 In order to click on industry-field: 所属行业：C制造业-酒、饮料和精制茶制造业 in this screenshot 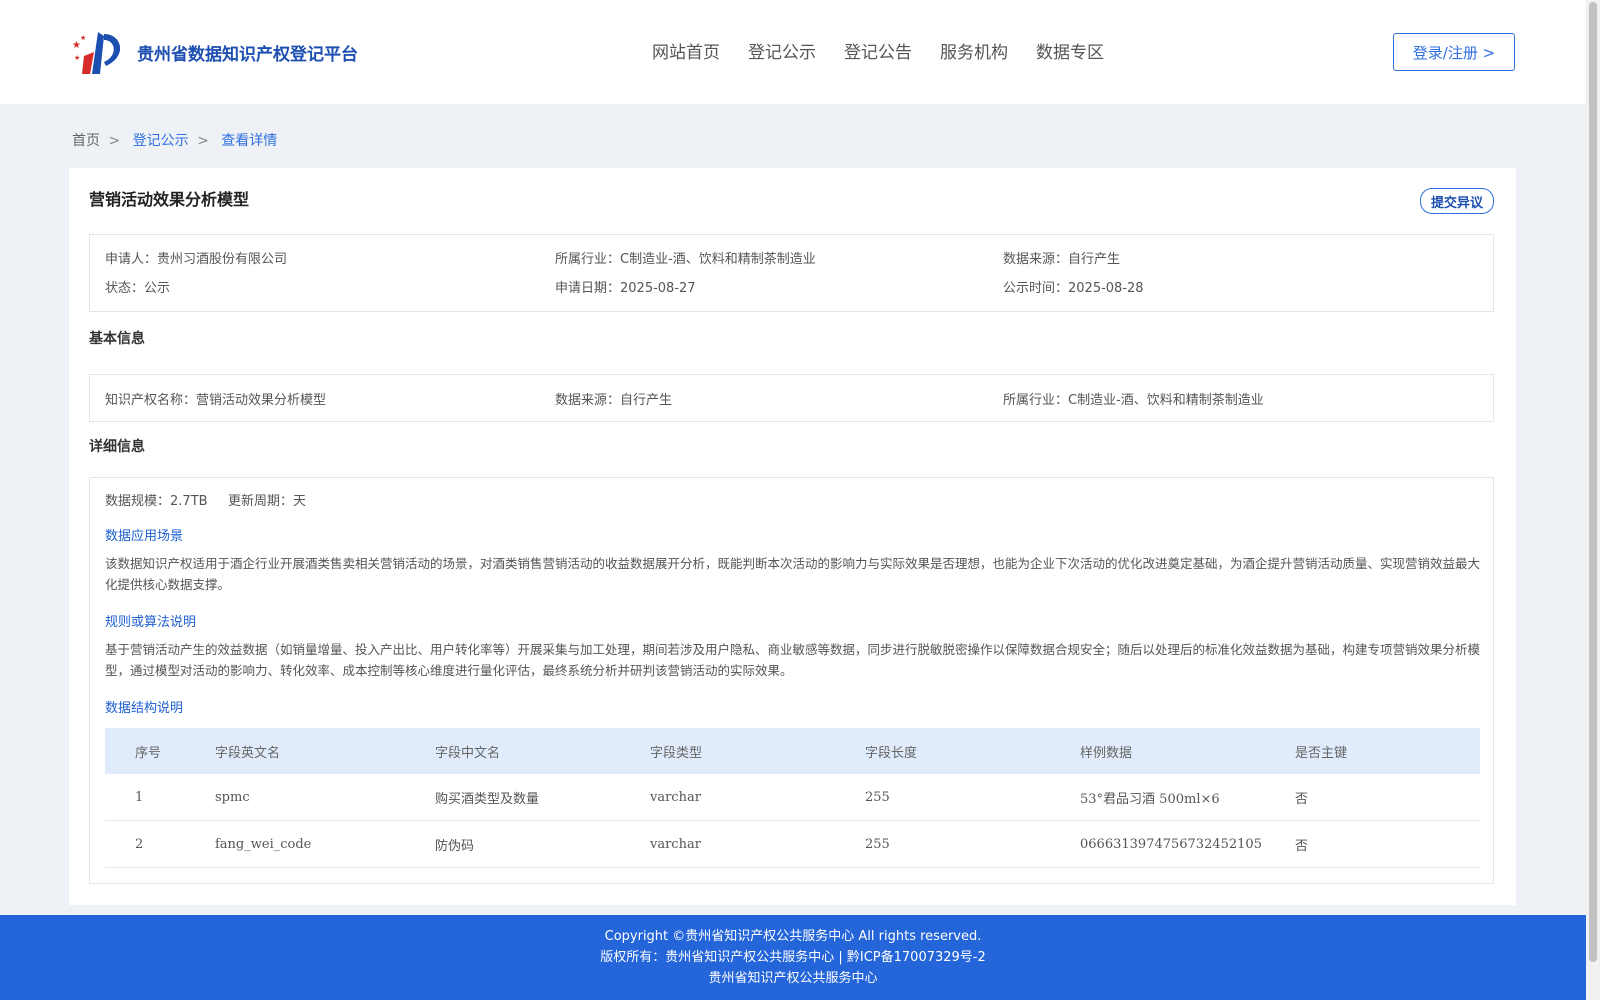, I will do `click(685, 257)`.